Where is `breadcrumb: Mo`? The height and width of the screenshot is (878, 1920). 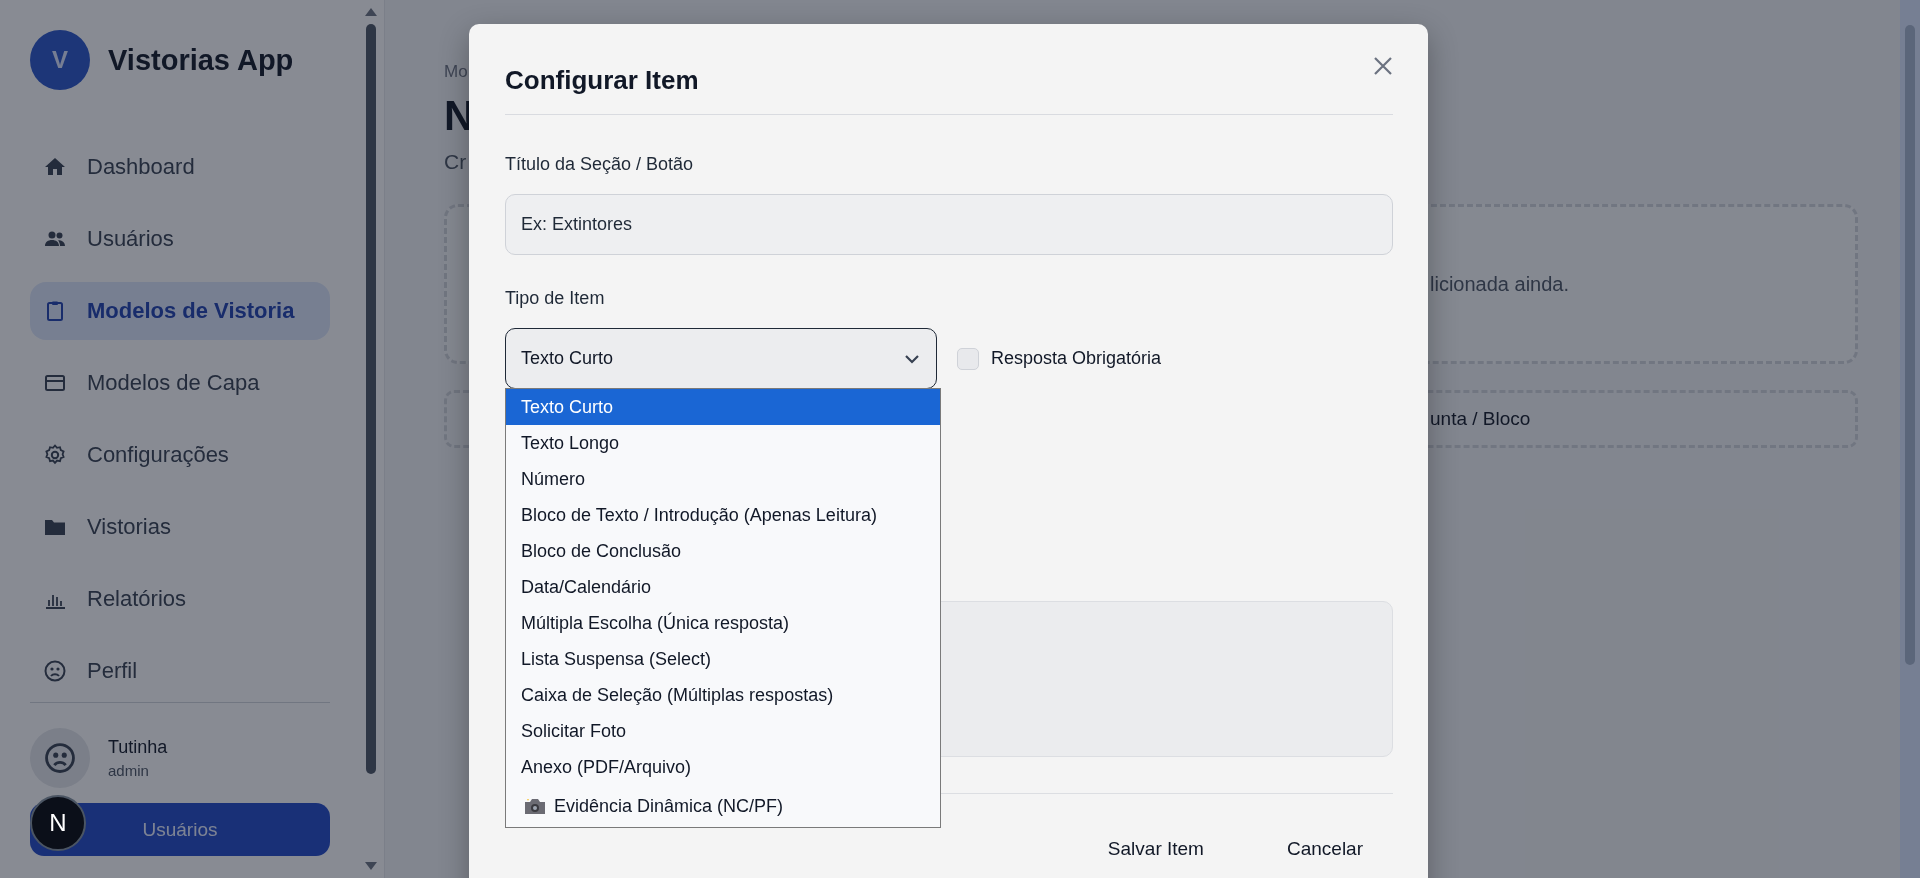 breadcrumb: Mo is located at coordinates (456, 72).